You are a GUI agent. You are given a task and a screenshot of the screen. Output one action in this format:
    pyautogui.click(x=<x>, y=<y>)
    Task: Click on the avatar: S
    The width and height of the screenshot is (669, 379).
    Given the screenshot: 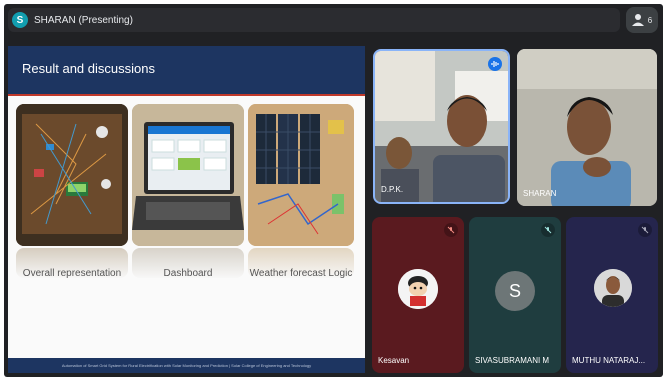 What is the action you would take?
    pyautogui.click(x=515, y=291)
    